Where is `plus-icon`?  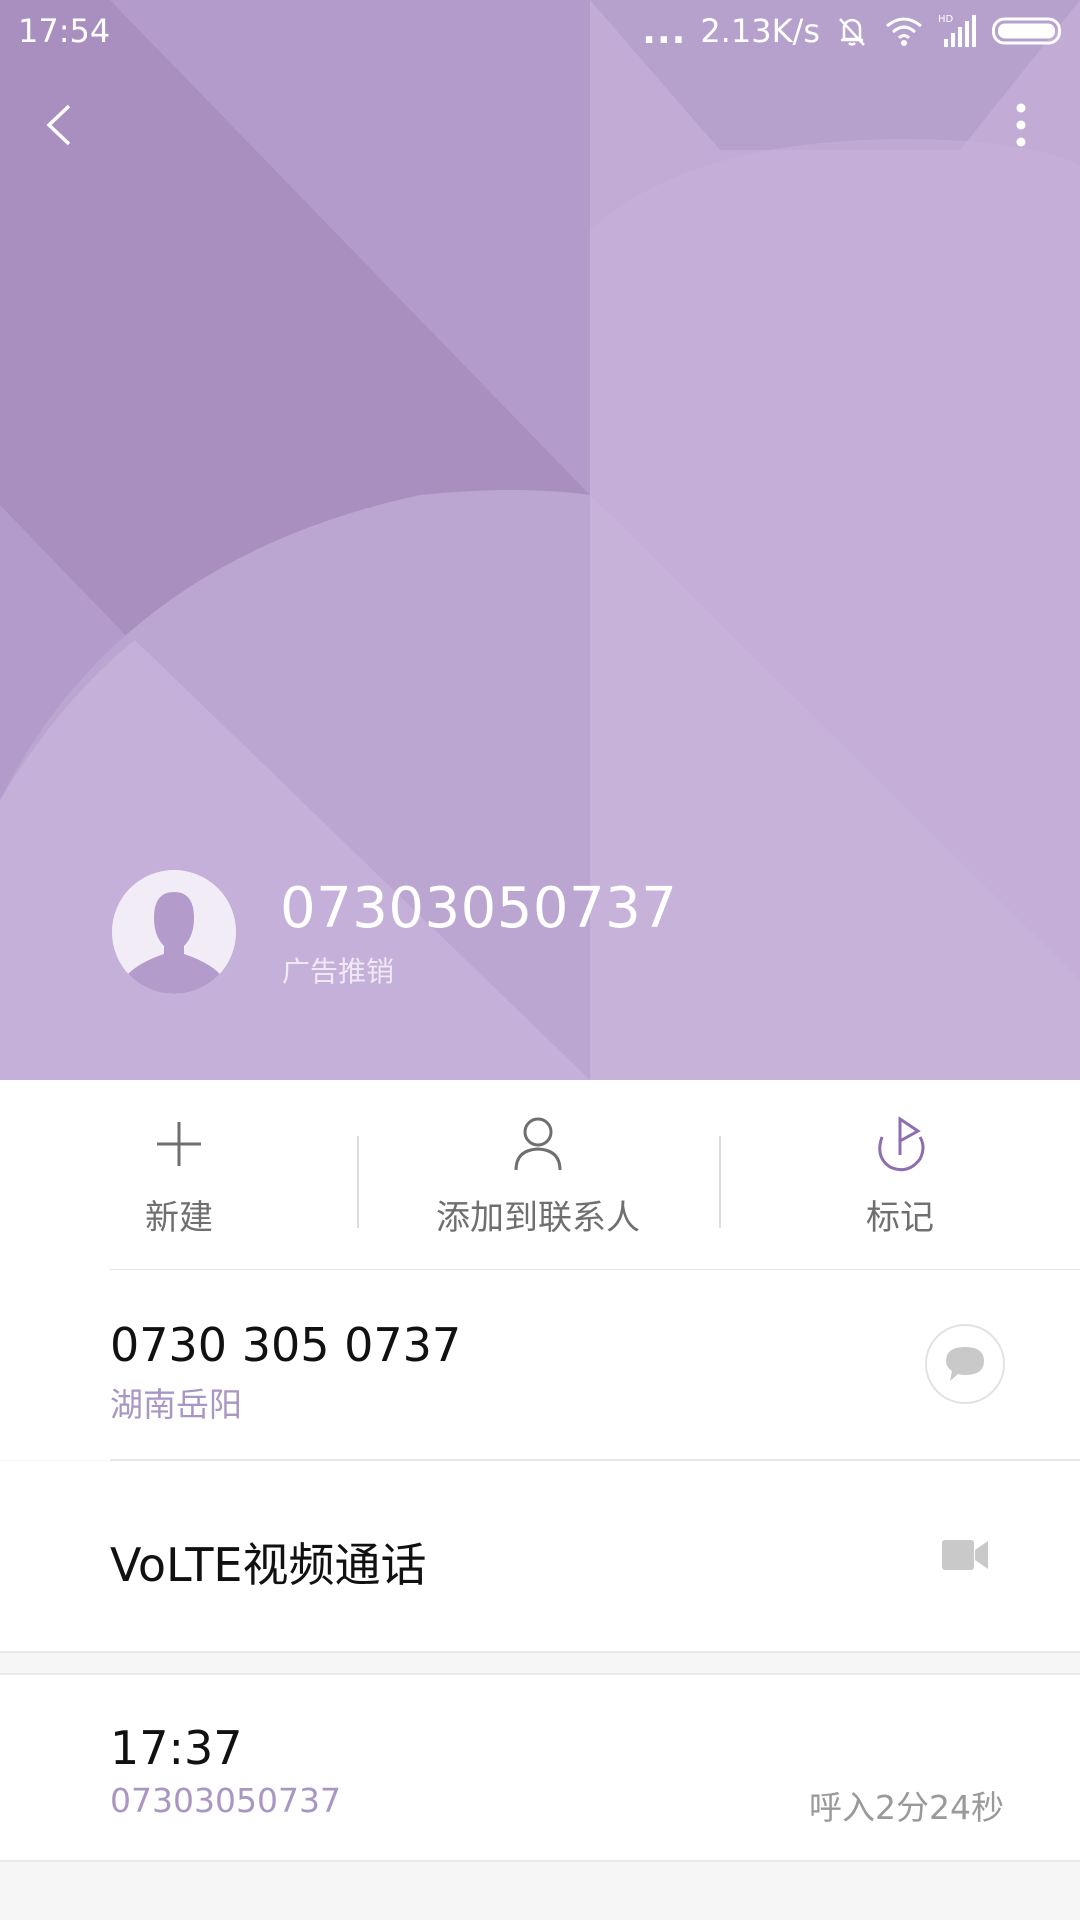
plus-icon is located at coordinates (179, 1144).